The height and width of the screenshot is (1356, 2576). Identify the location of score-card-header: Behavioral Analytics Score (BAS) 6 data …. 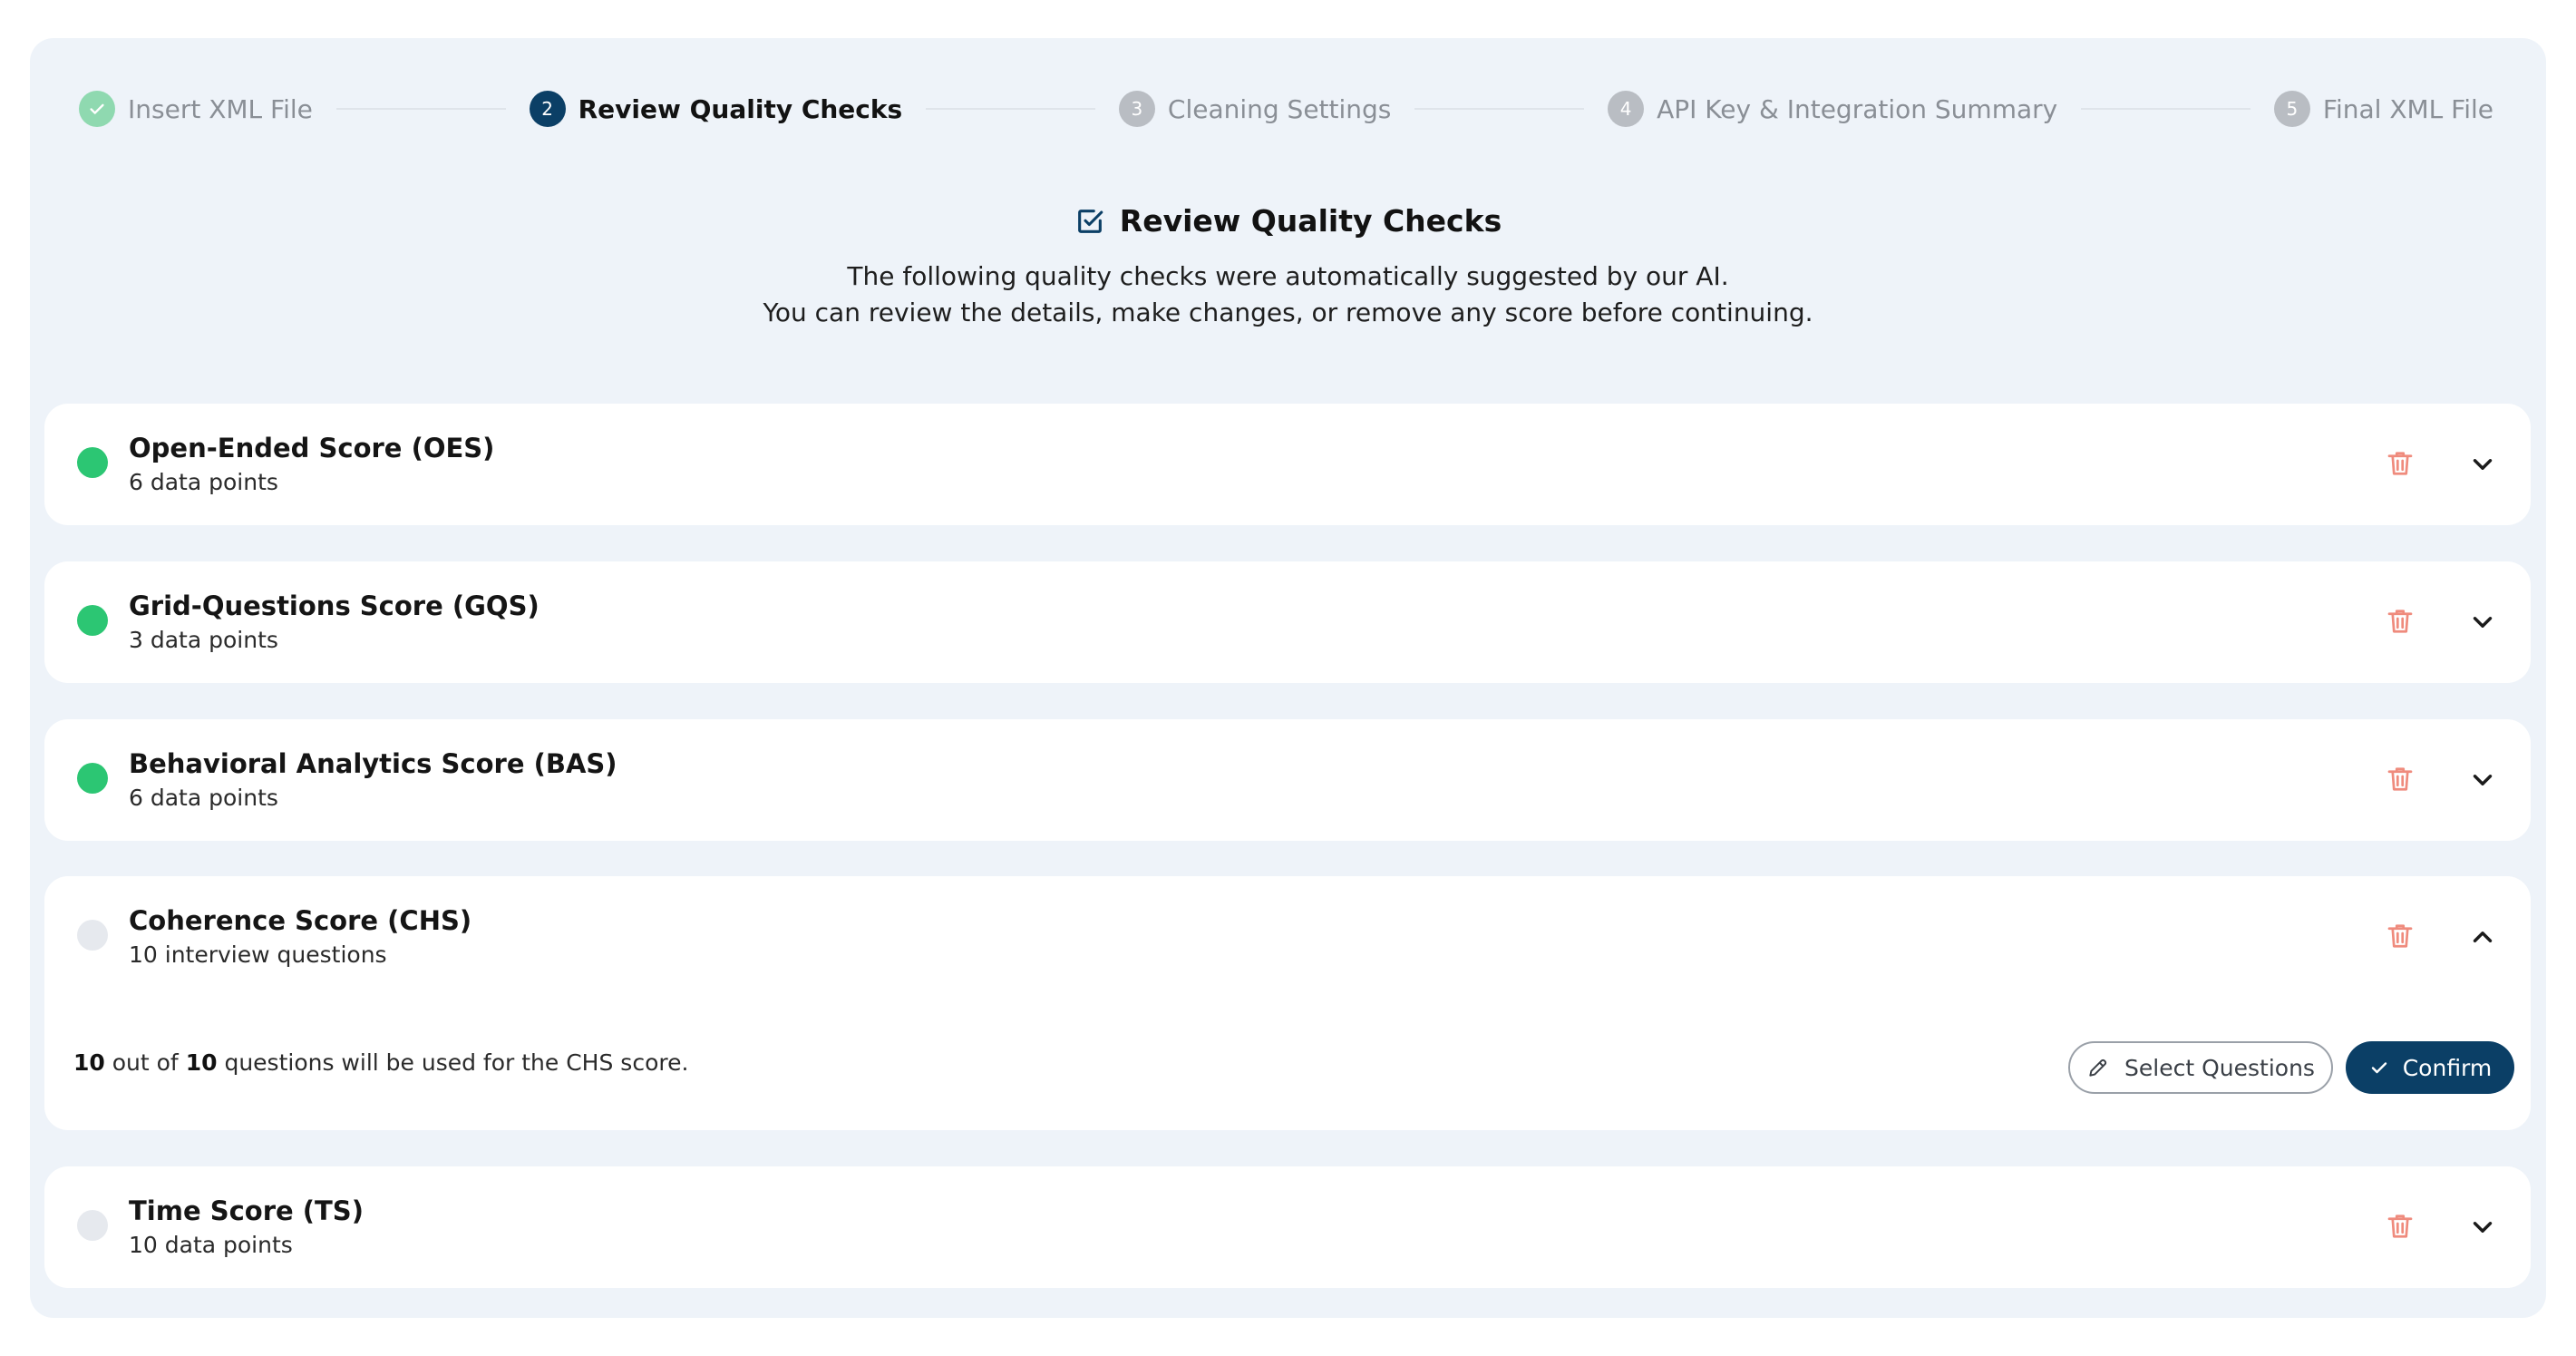
(1287, 780).